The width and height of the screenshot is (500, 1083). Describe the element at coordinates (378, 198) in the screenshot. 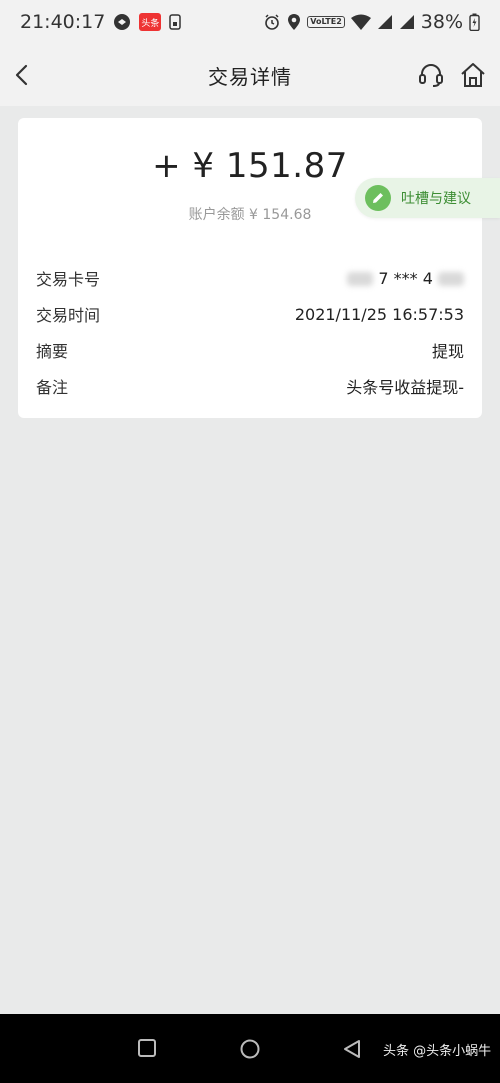

I see `pencil-icon` at that location.